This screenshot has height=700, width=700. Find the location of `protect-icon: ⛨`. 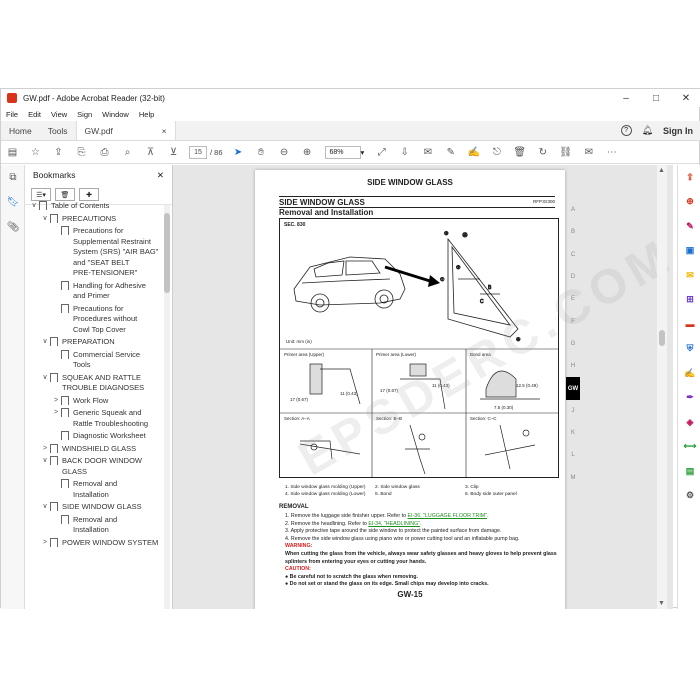

protect-icon: ⛨ is located at coordinates (689, 349).